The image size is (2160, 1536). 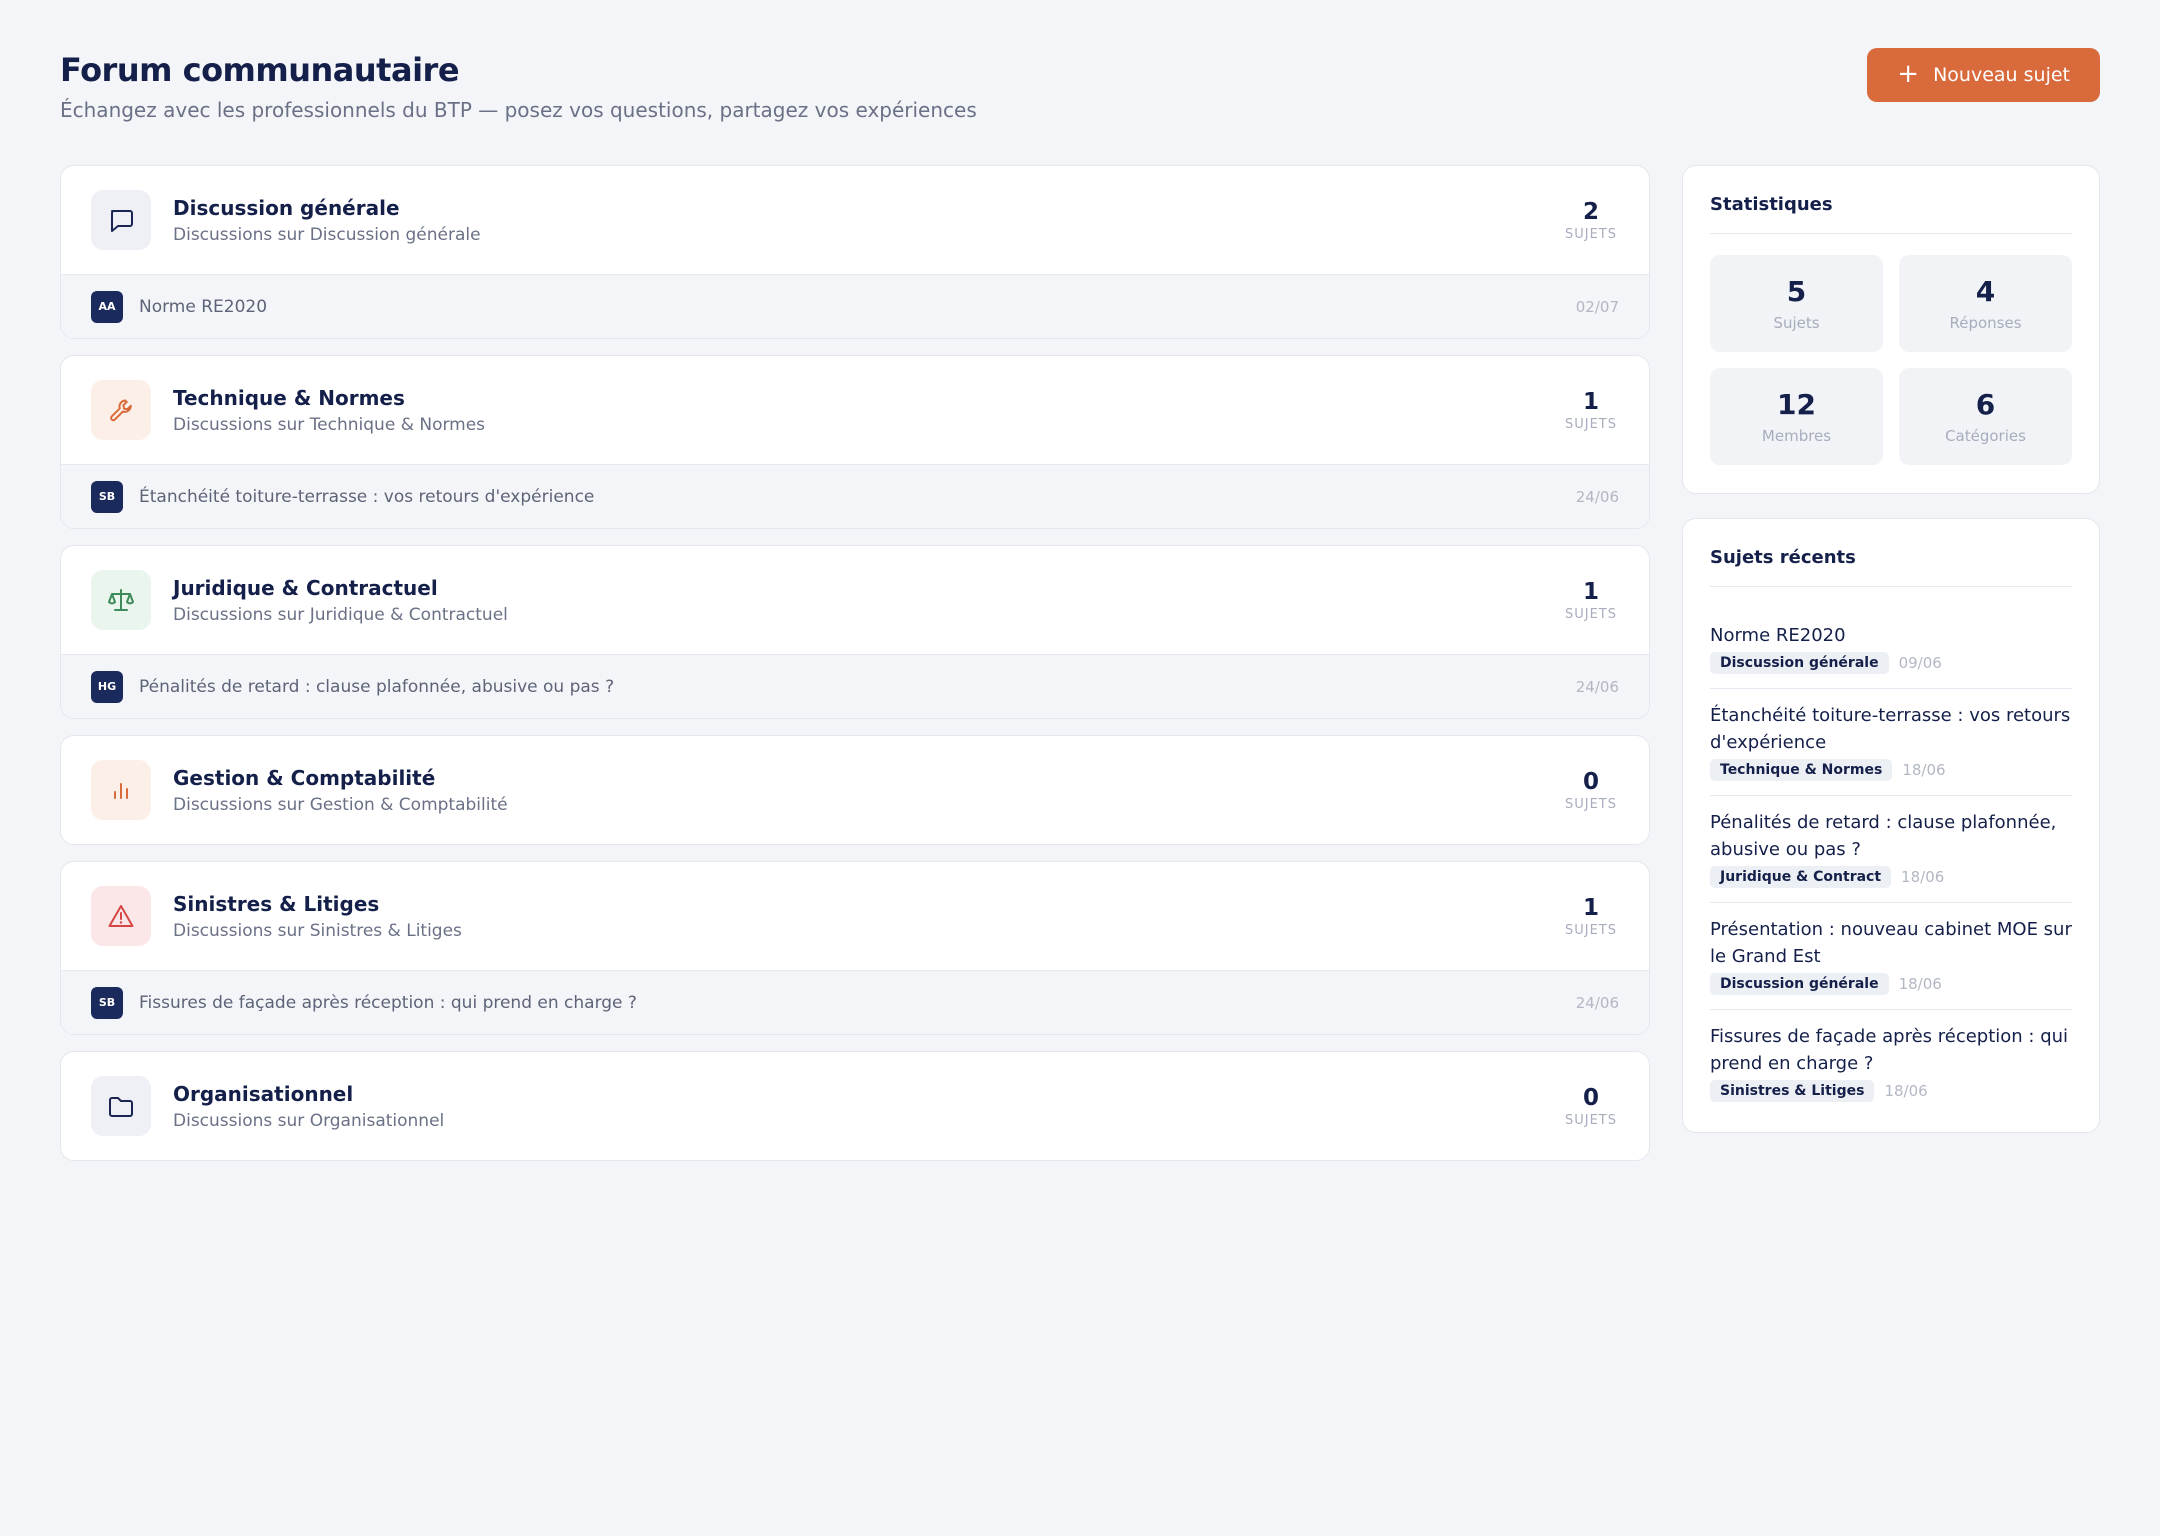 What do you see at coordinates (1796, 322) in the screenshot?
I see `stat-label: Sujets` at bounding box center [1796, 322].